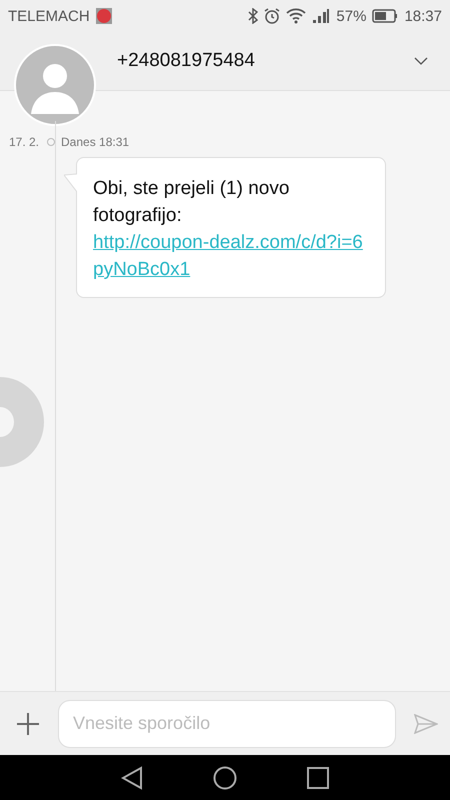  I want to click on clock-time: 18:37, so click(423, 16).